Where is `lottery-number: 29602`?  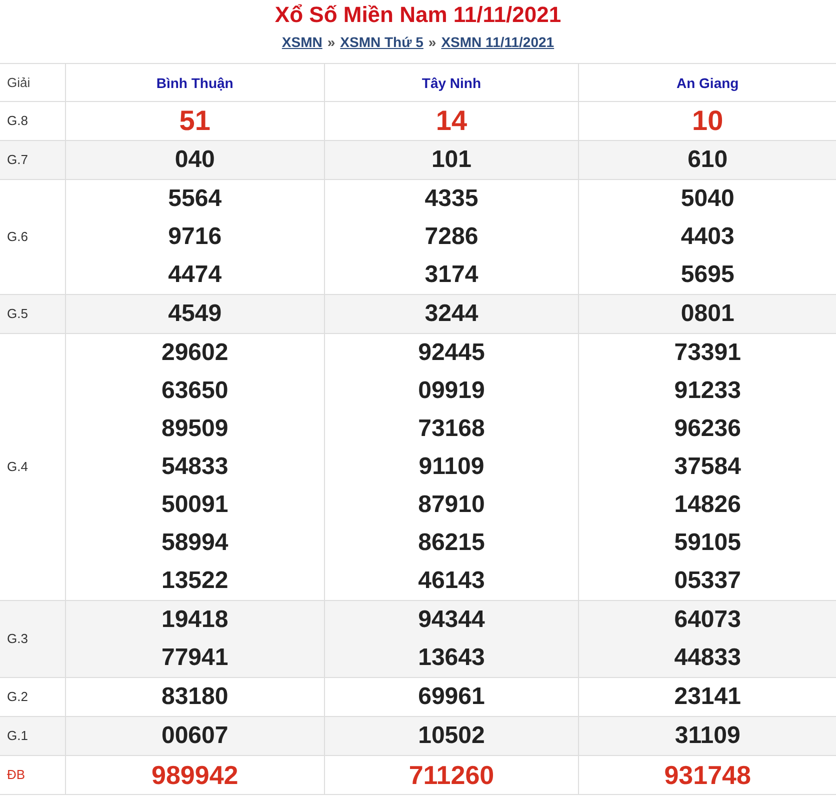 lottery-number: 29602 is located at coordinates (194, 353).